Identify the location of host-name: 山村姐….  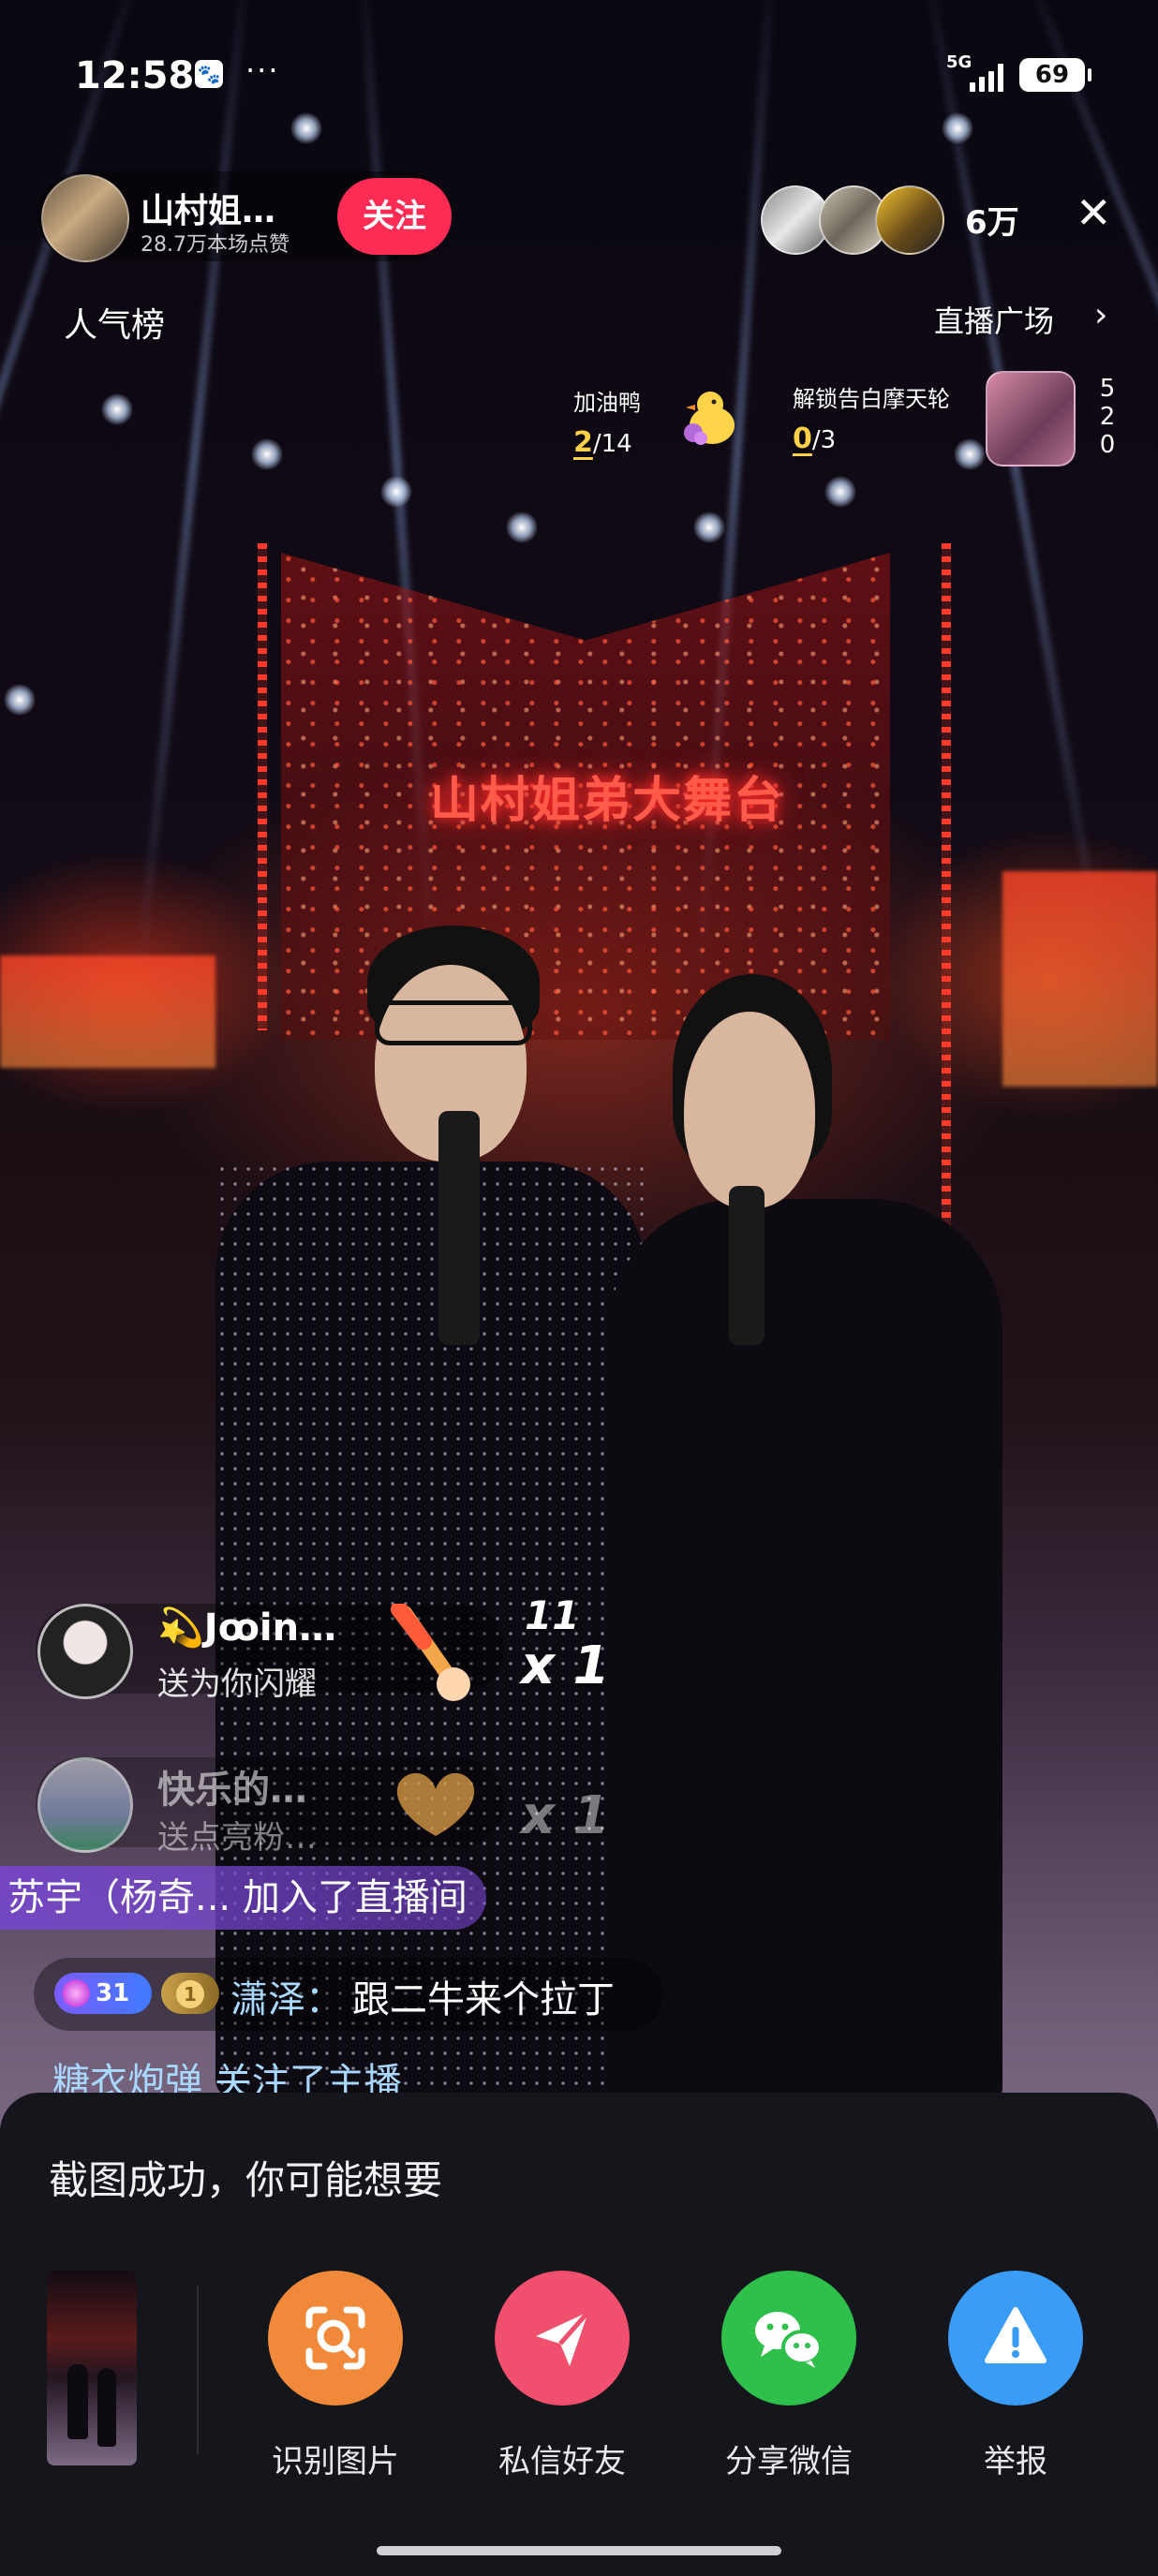
(208, 208).